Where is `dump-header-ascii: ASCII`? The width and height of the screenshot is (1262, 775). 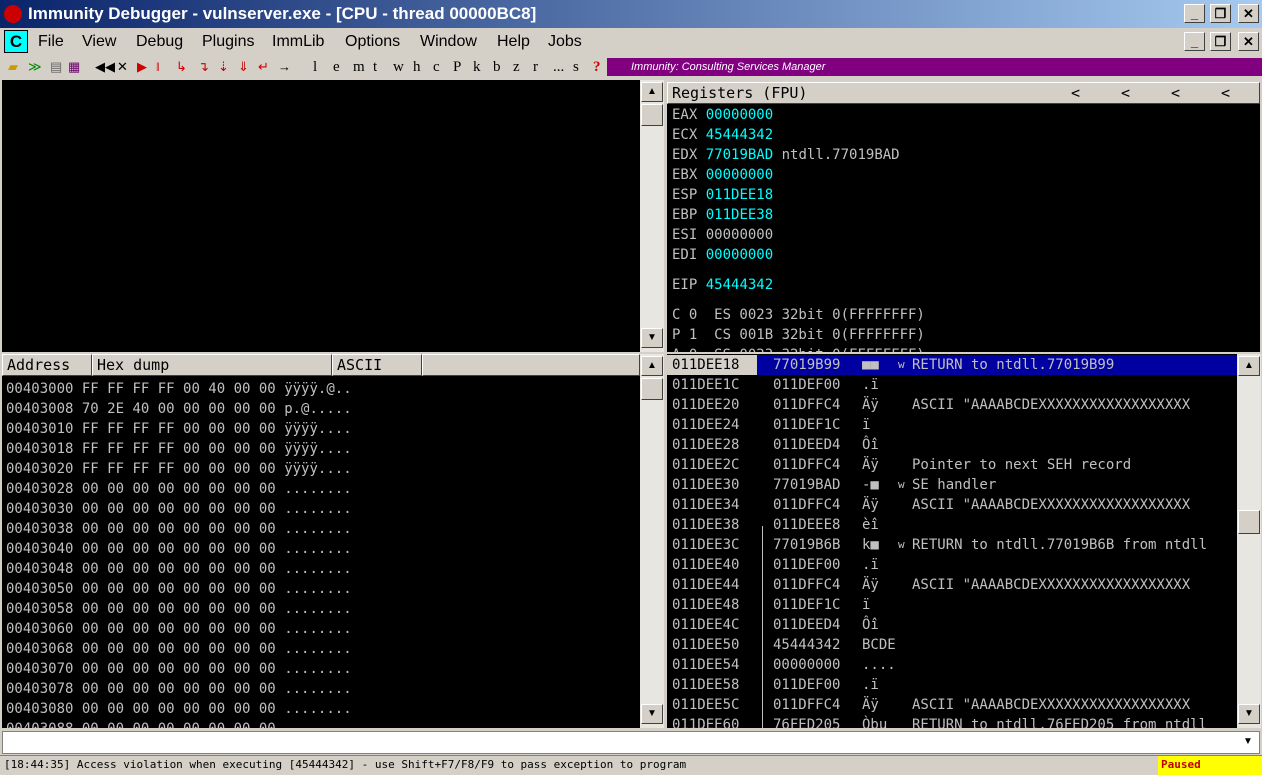
dump-header-ascii: ASCII is located at coordinates (377, 365).